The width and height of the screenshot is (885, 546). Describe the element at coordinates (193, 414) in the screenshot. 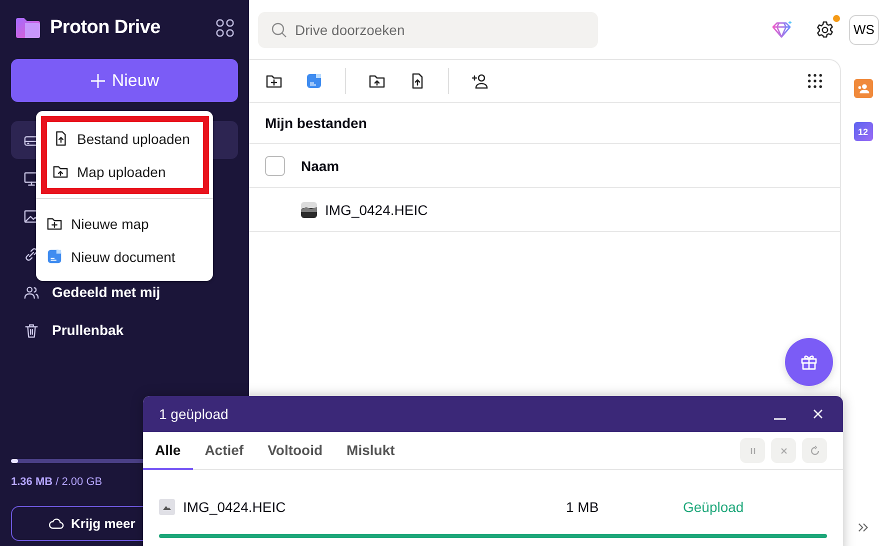

I see `upload-title: 1 geüpload` at that location.